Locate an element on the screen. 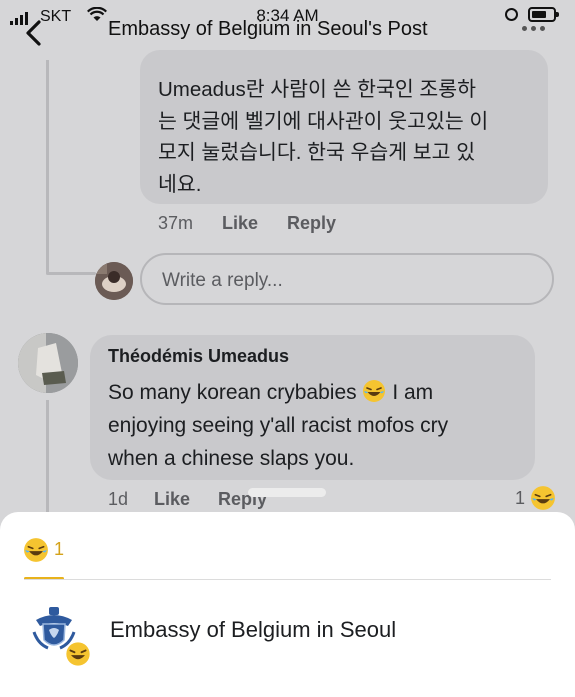  more-options-icon is located at coordinates (533, 28).